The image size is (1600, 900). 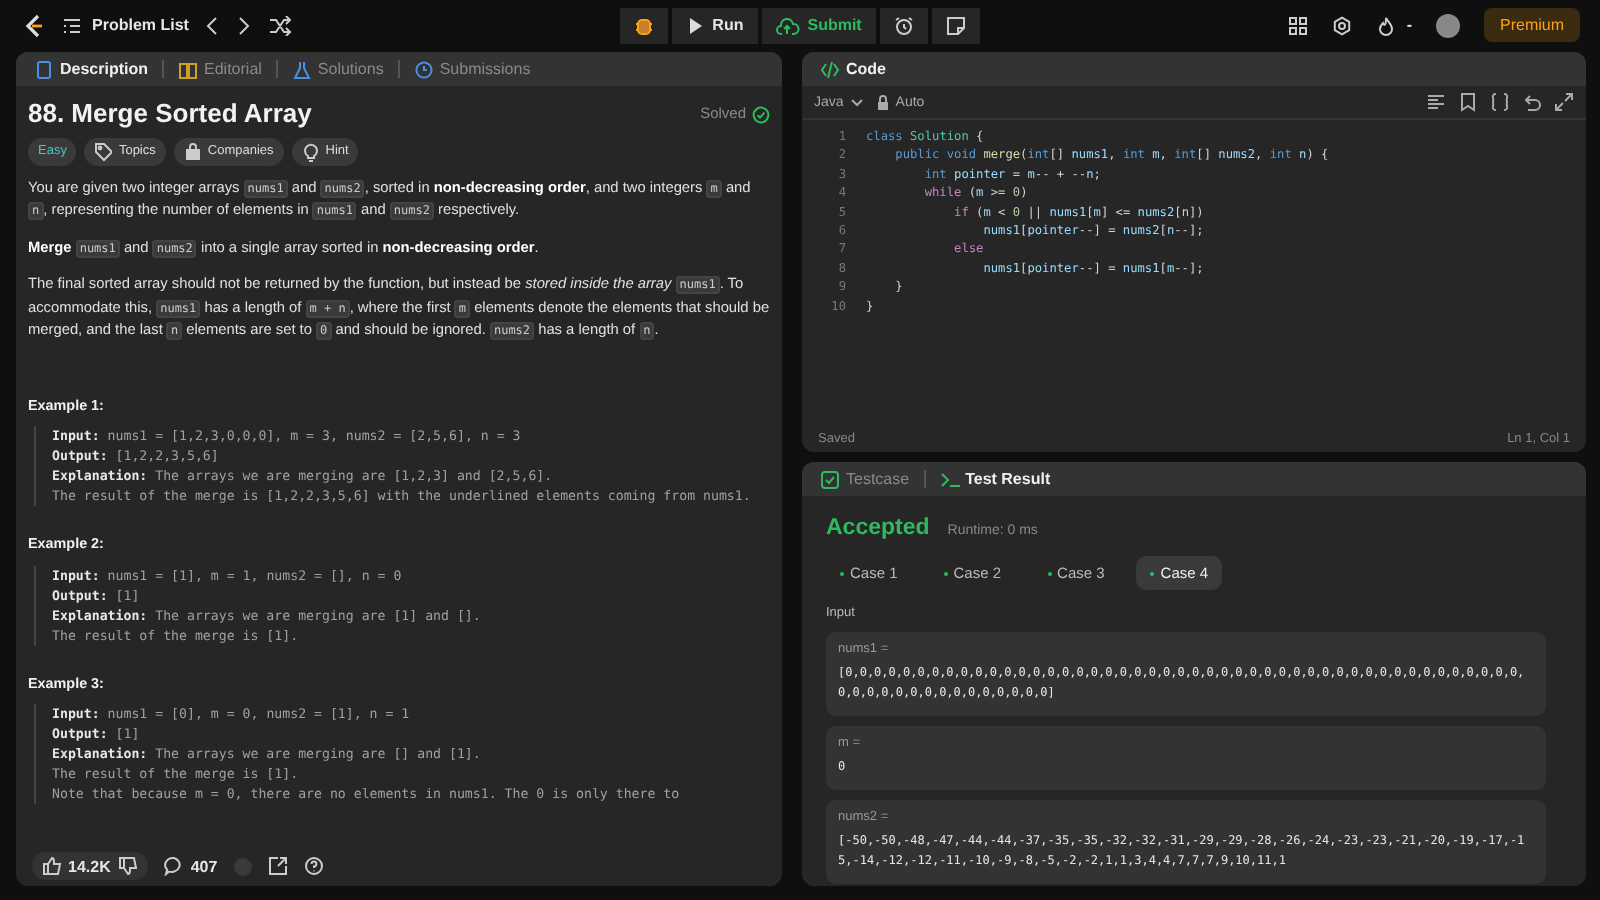 I want to click on history-icon, so click(x=423, y=69).